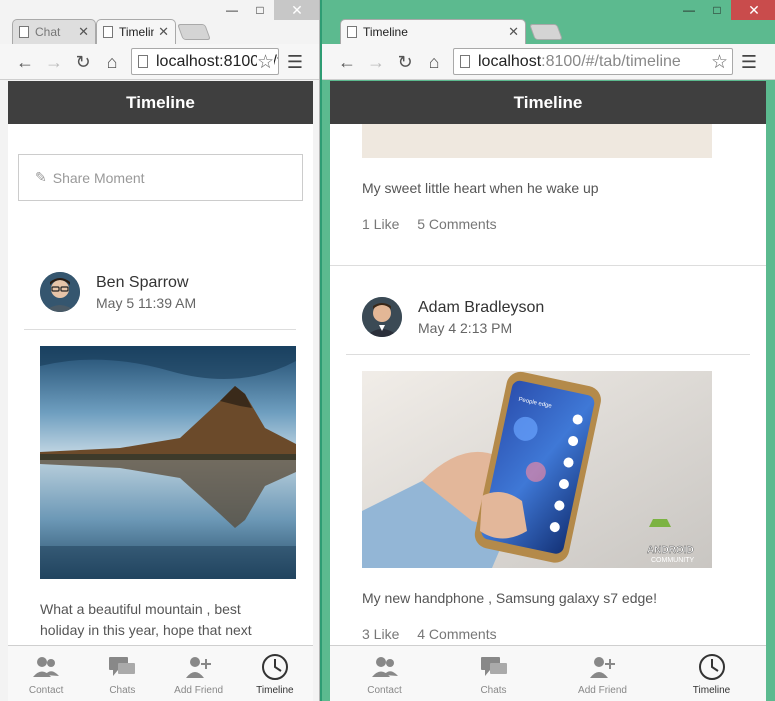  I want to click on tab-label: Chat, so click(48, 32).